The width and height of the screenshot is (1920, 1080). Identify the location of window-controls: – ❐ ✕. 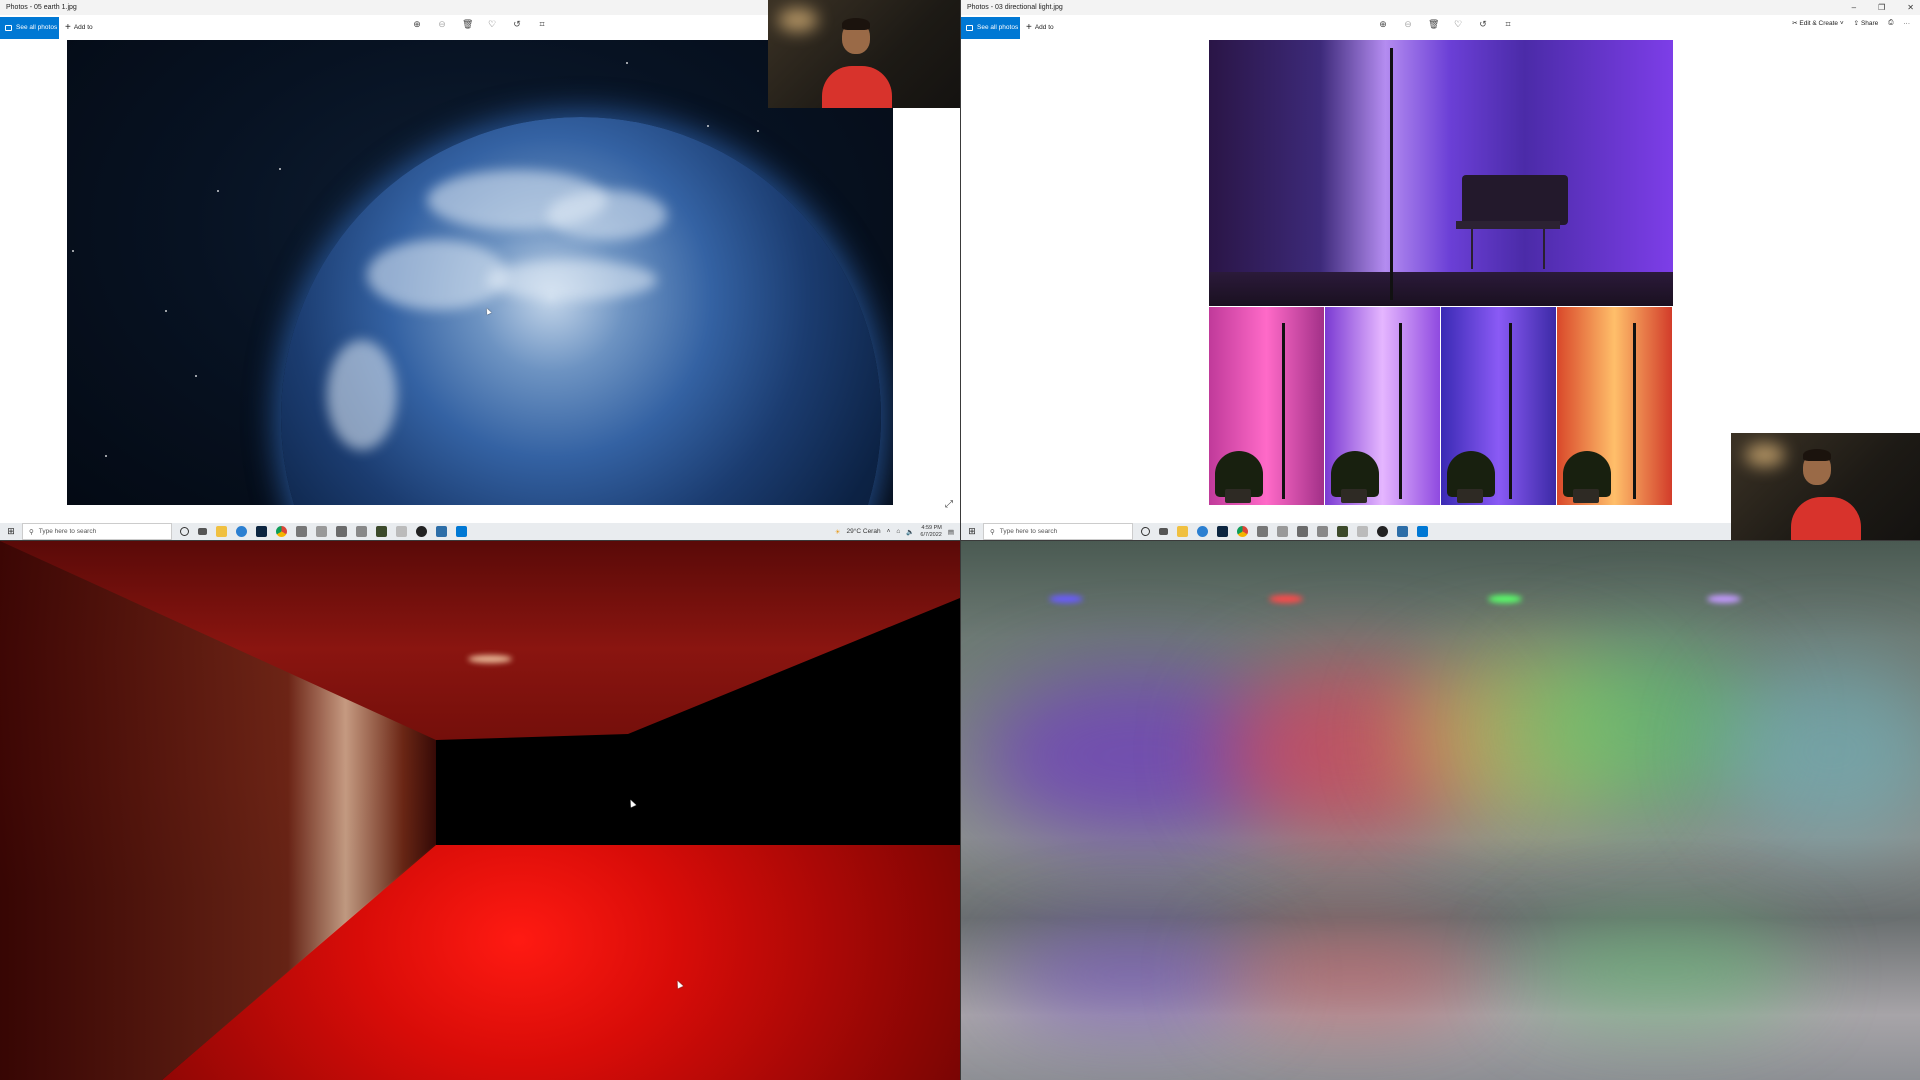
(1883, 7).